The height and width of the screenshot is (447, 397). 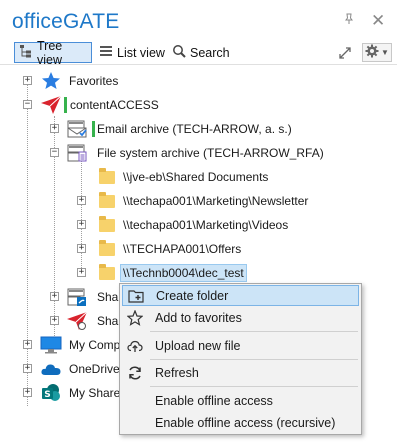 What do you see at coordinates (65, 105) in the screenshot?
I see `status-bar` at bounding box center [65, 105].